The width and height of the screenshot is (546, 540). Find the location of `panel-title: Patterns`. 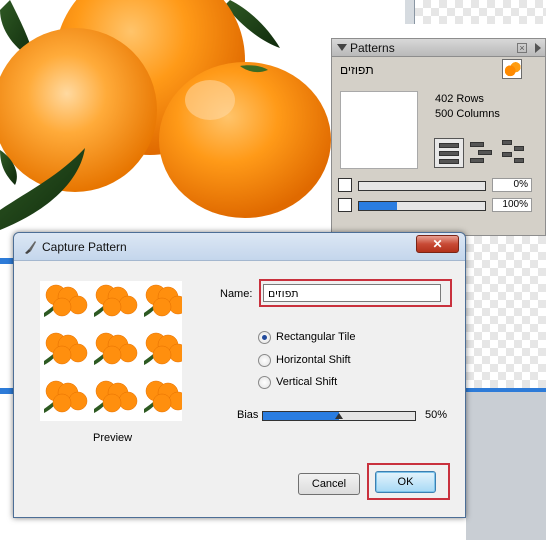

panel-title: Patterns is located at coordinates (372, 48).